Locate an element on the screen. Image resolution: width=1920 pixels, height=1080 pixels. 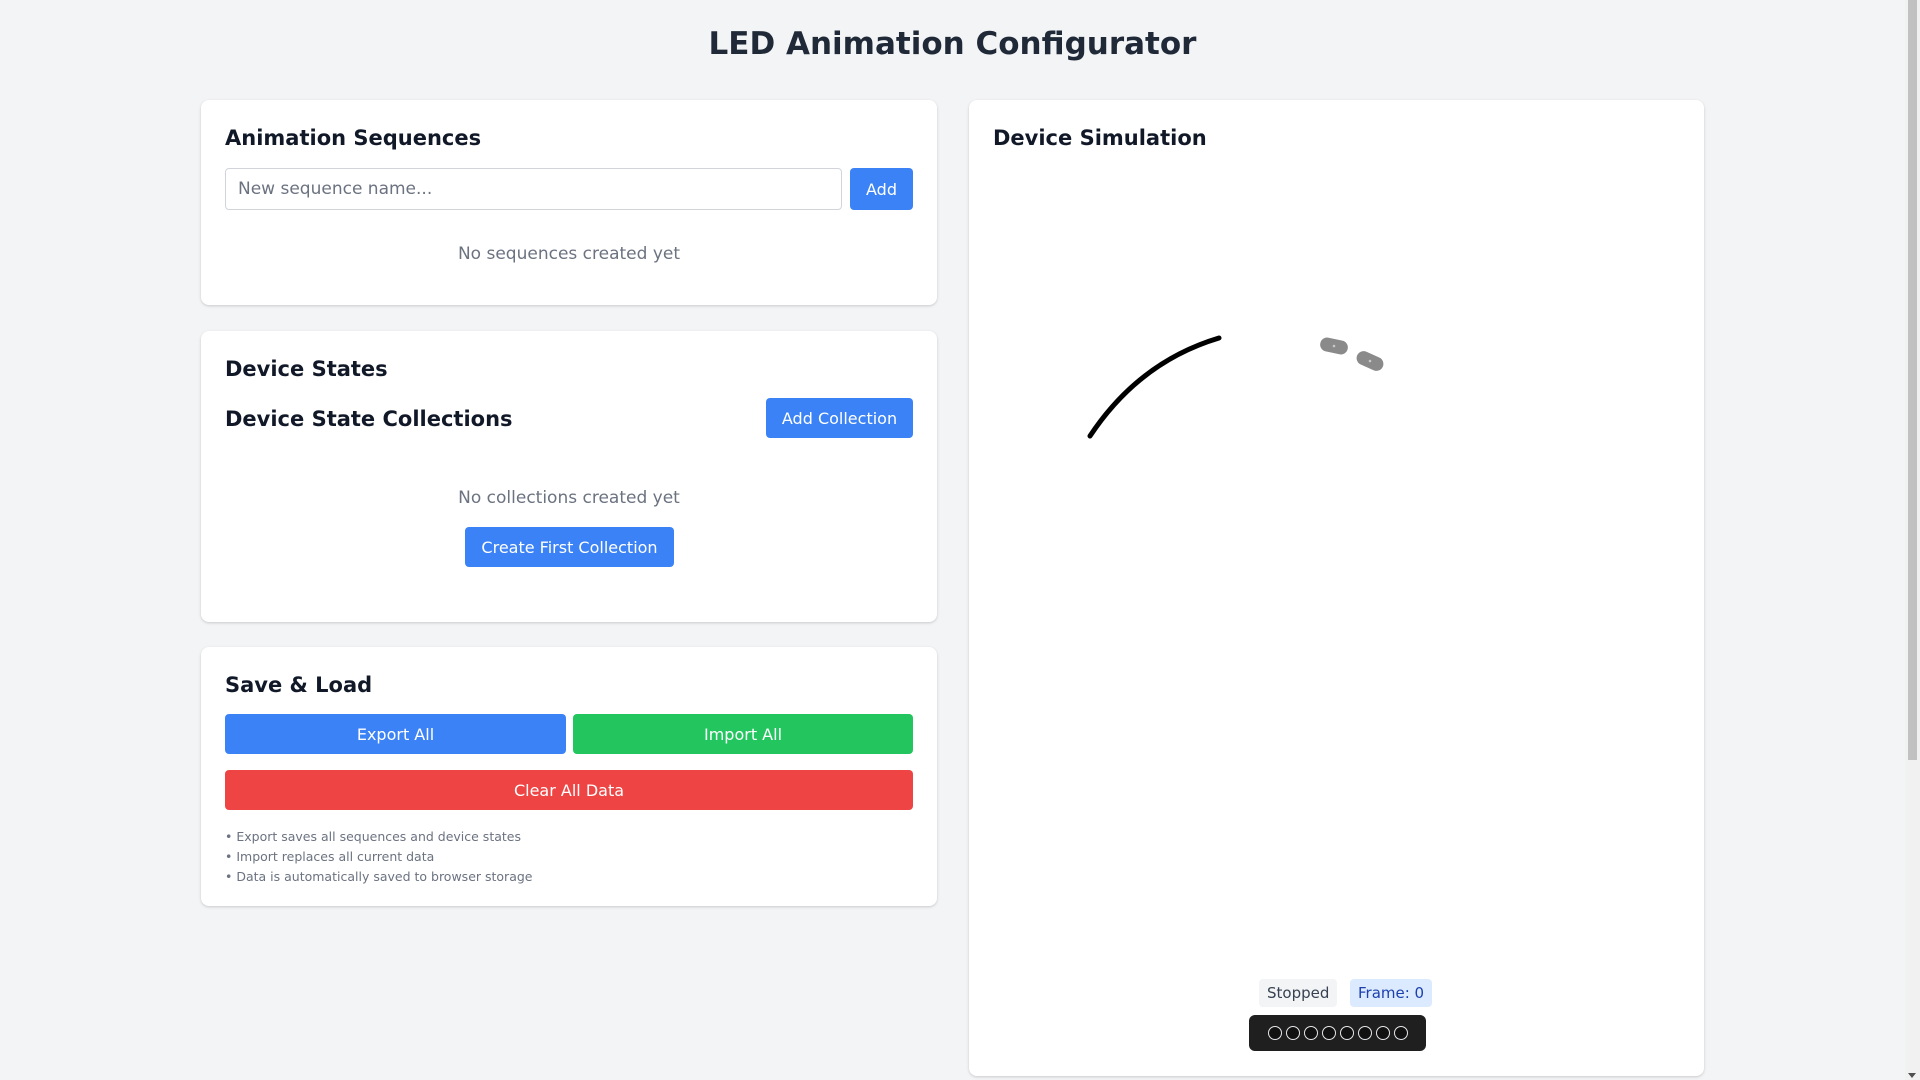
frame-badge: Frame: 0 is located at coordinates (1391, 993).